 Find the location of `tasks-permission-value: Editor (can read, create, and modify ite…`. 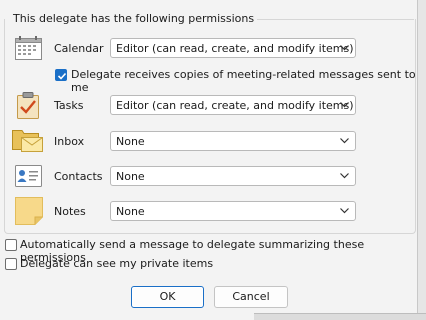

tasks-permission-value: Editor (can read, create, and modify ite… is located at coordinates (235, 105).